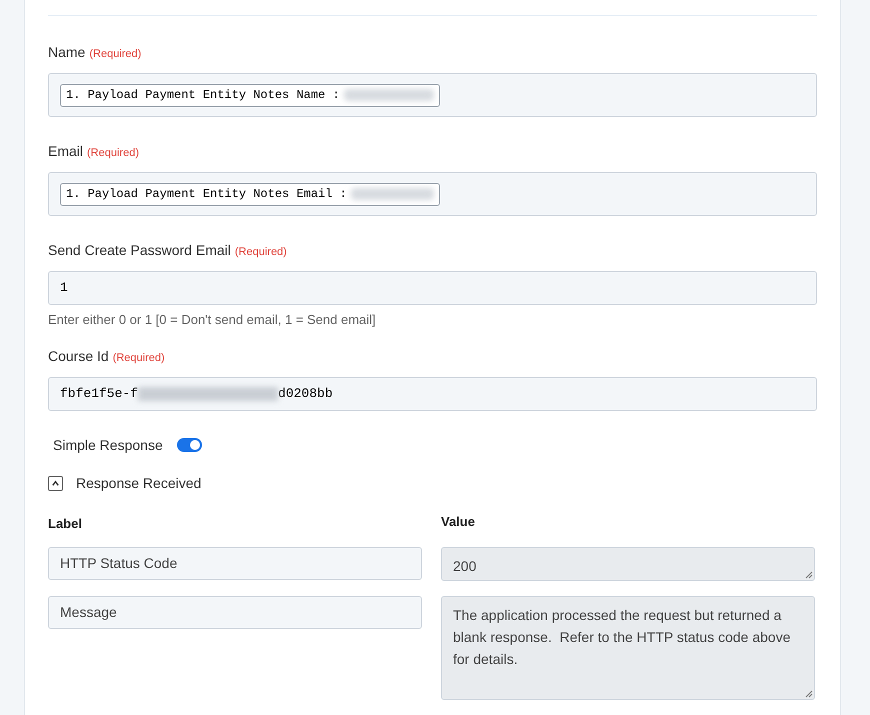 Image resolution: width=870 pixels, height=715 pixels. What do you see at coordinates (432, 393) in the screenshot?
I see `input-field: fbfe1f5e-f d0208bb` at bounding box center [432, 393].